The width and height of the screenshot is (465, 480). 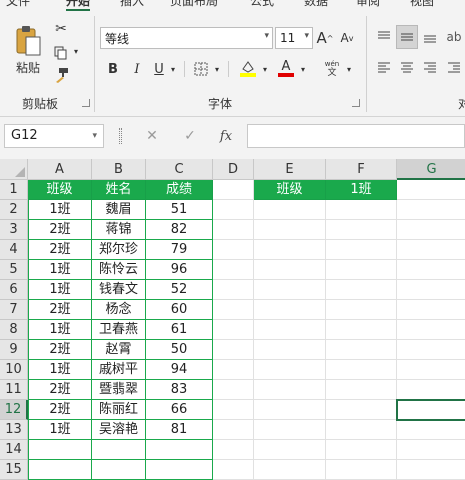 What do you see at coordinates (120, 136) in the screenshot?
I see `formula-bar-grip-icon` at bounding box center [120, 136].